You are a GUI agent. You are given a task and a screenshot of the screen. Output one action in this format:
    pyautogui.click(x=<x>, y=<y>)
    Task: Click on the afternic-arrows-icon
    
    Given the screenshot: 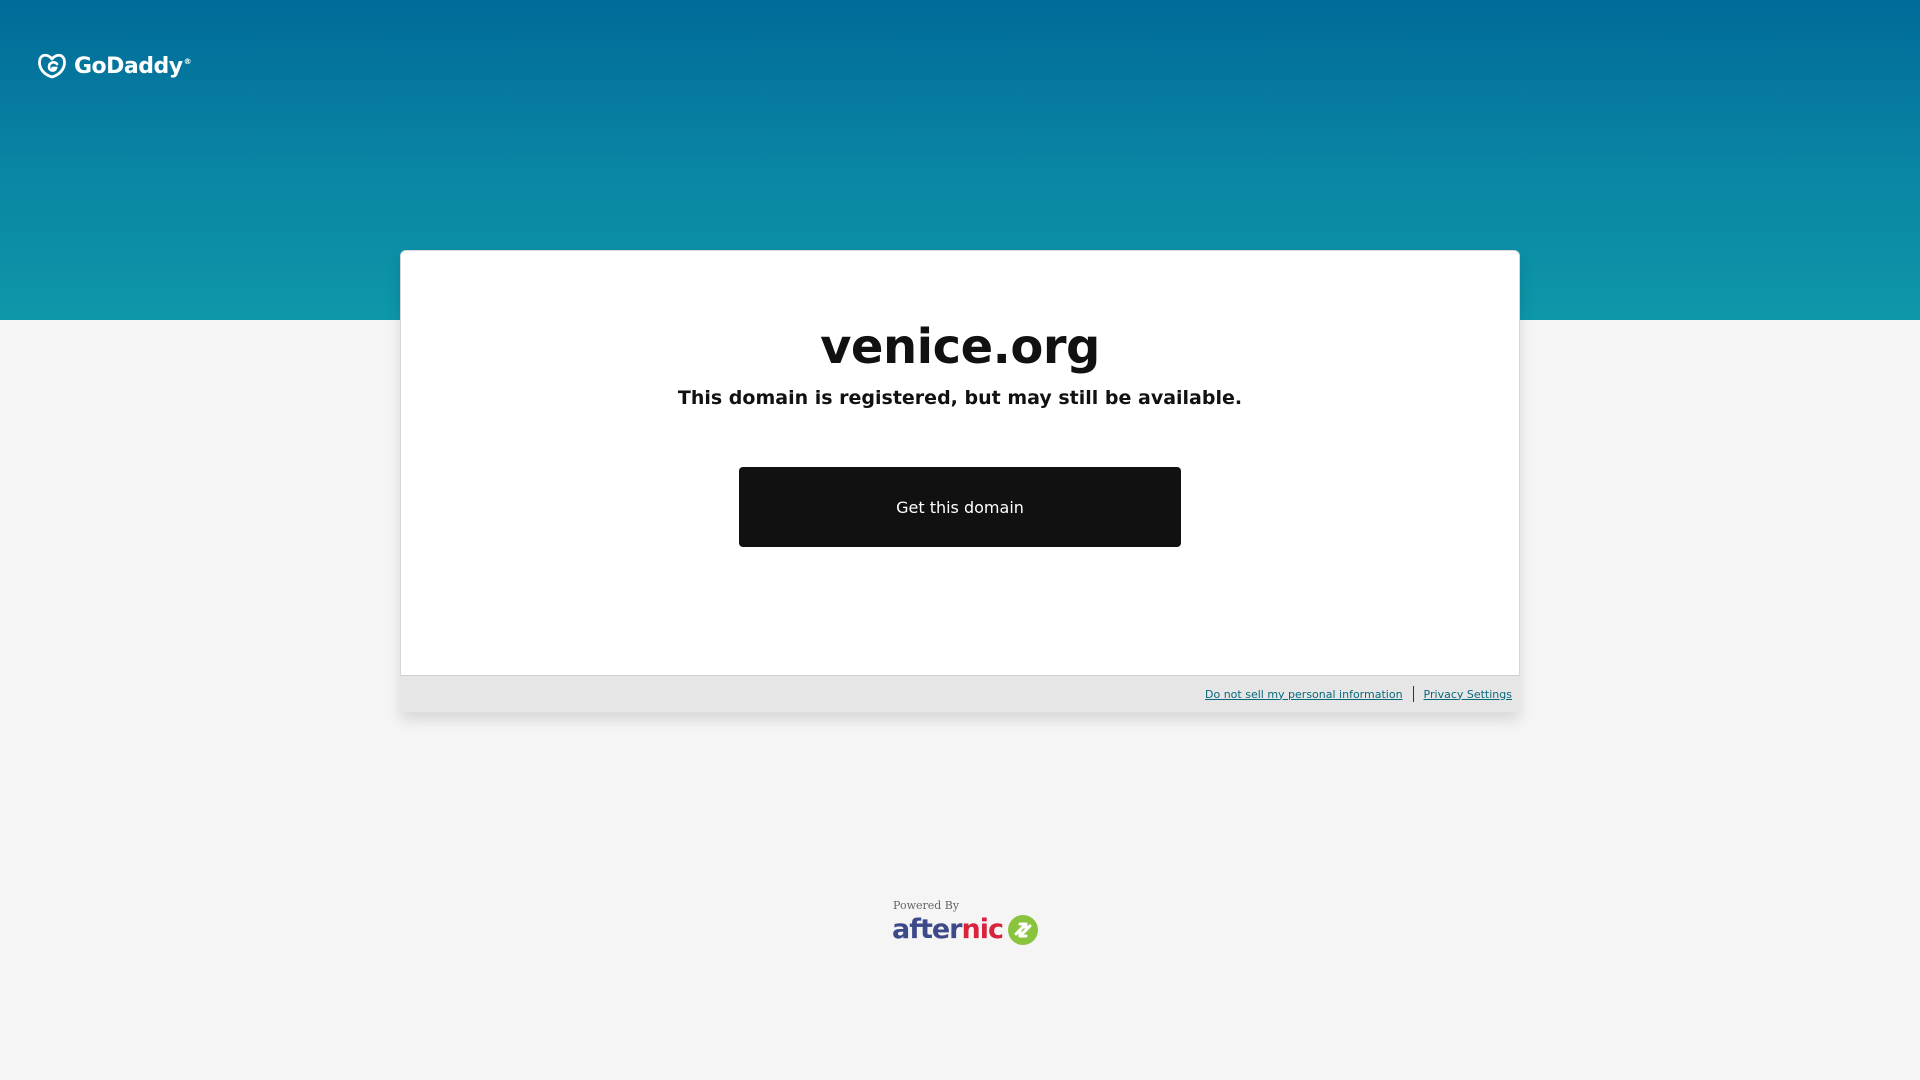 What is the action you would take?
    pyautogui.click(x=1023, y=930)
    